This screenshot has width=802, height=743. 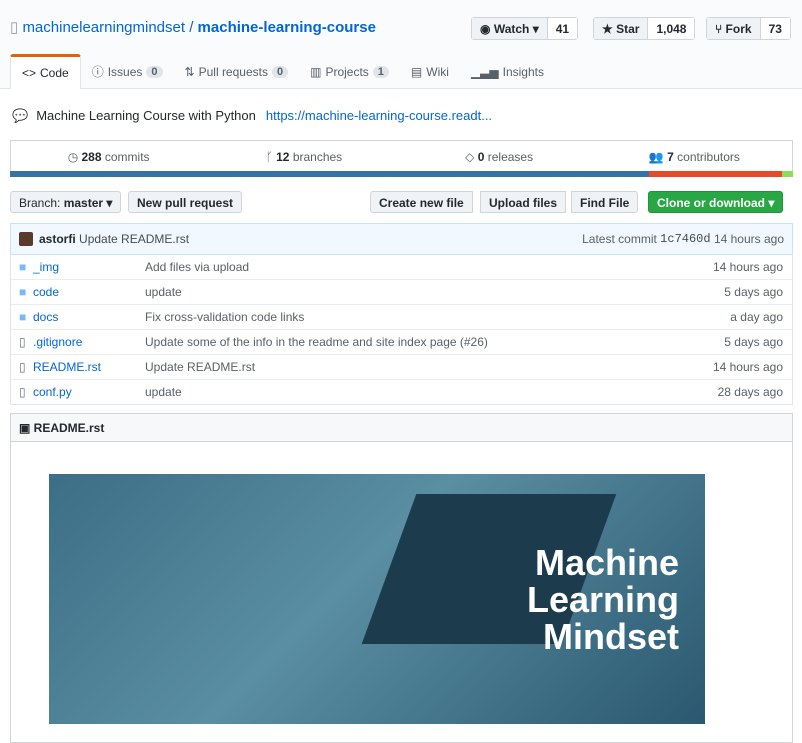 I want to click on file-name: .gitignore, so click(x=89, y=342).